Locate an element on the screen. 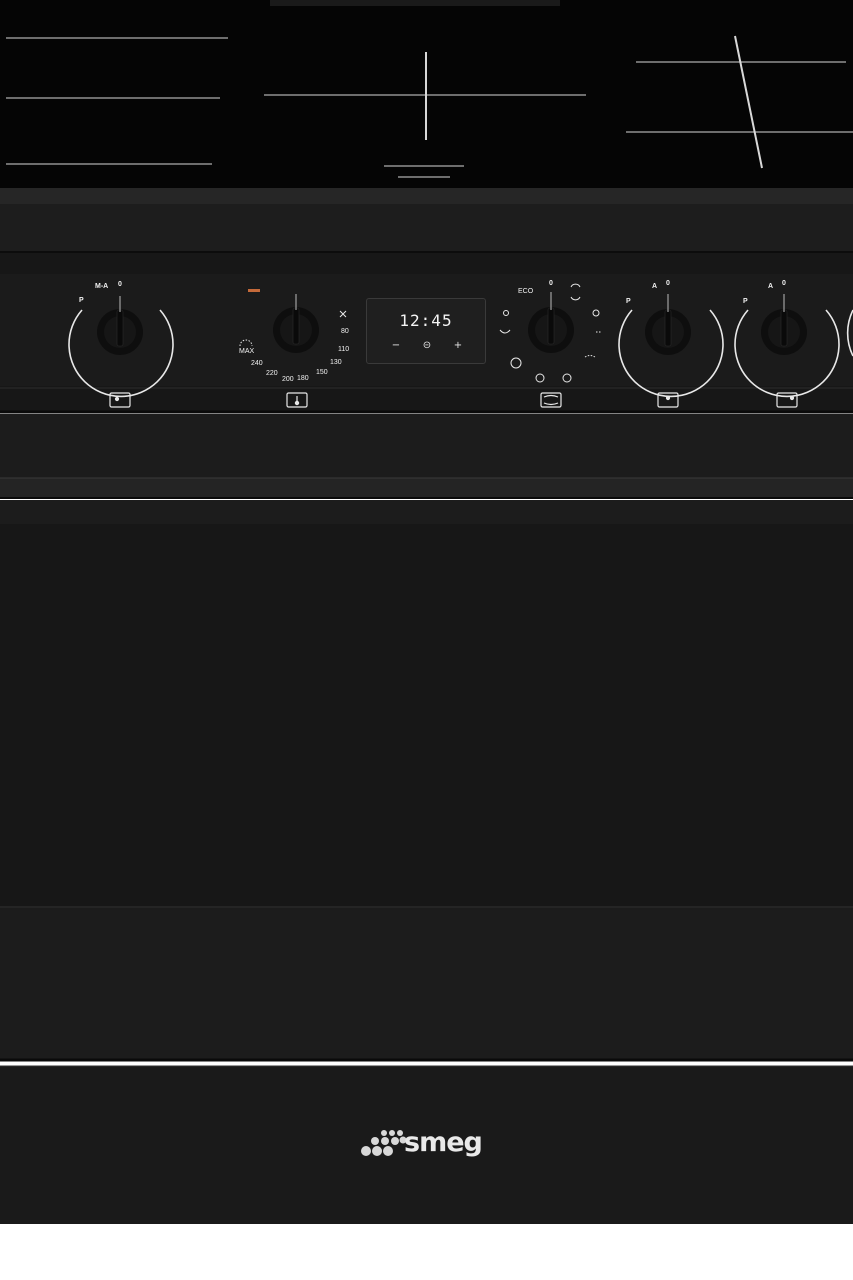  clock-time-display: 12:45 is located at coordinates (426, 320).